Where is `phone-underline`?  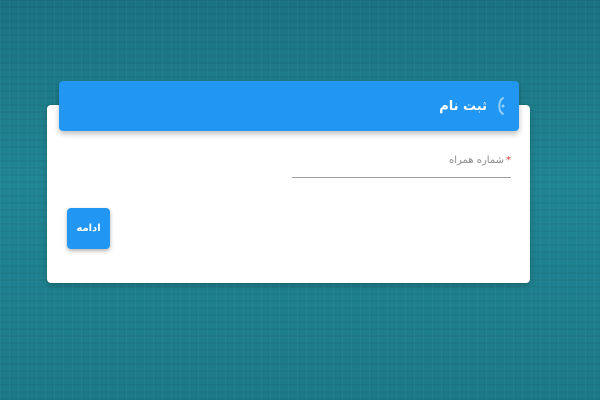 phone-underline is located at coordinates (401, 177).